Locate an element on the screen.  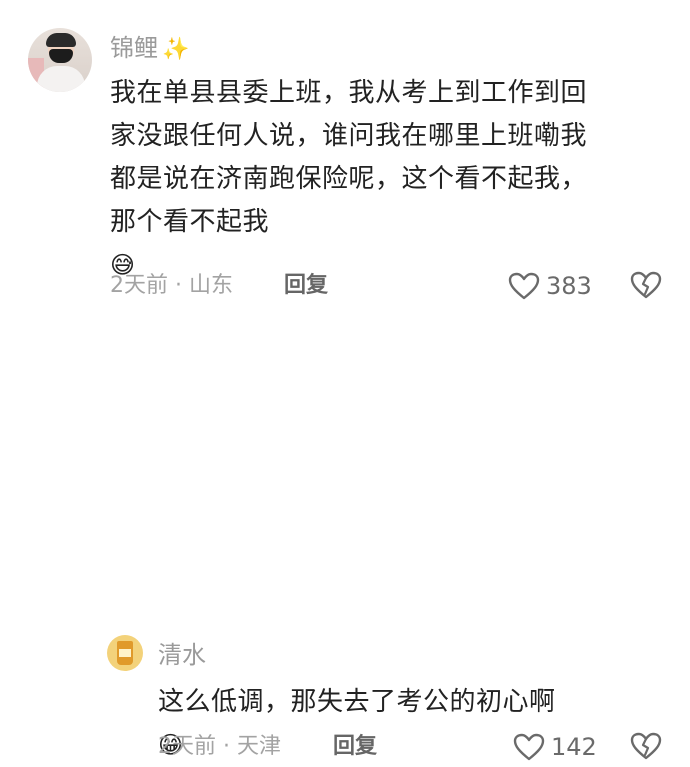
username: 锦鲤 ✨ is located at coordinates (149, 49).